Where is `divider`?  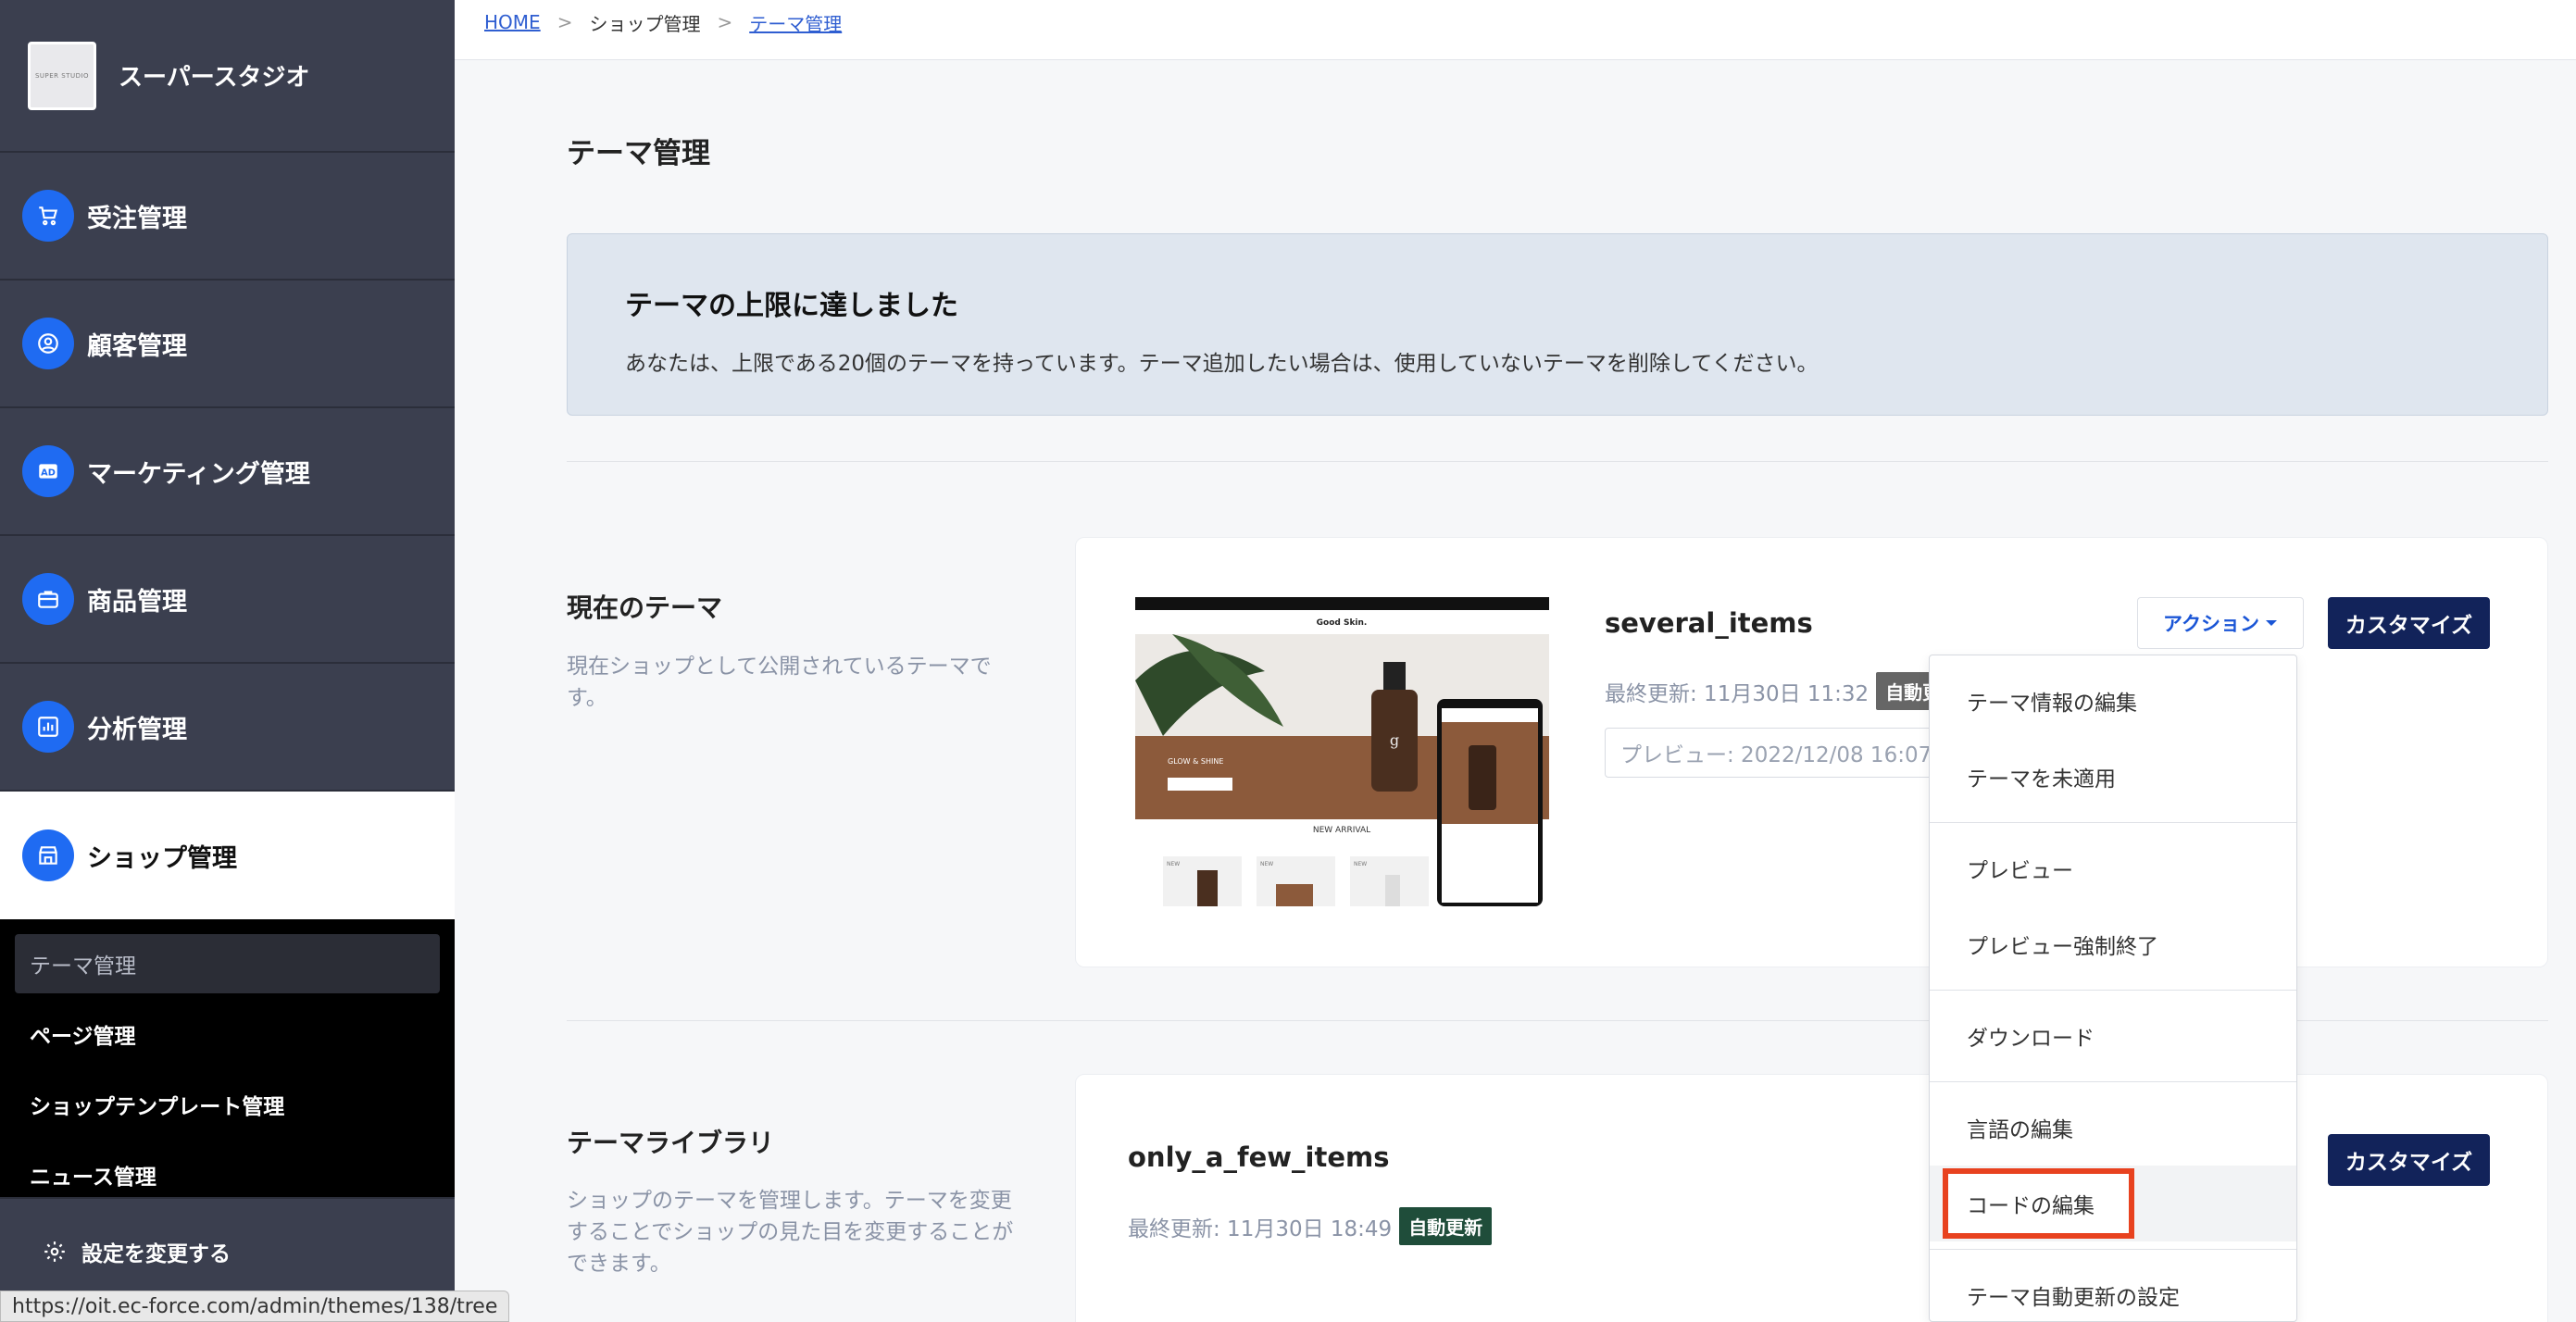
divider is located at coordinates (1558, 461).